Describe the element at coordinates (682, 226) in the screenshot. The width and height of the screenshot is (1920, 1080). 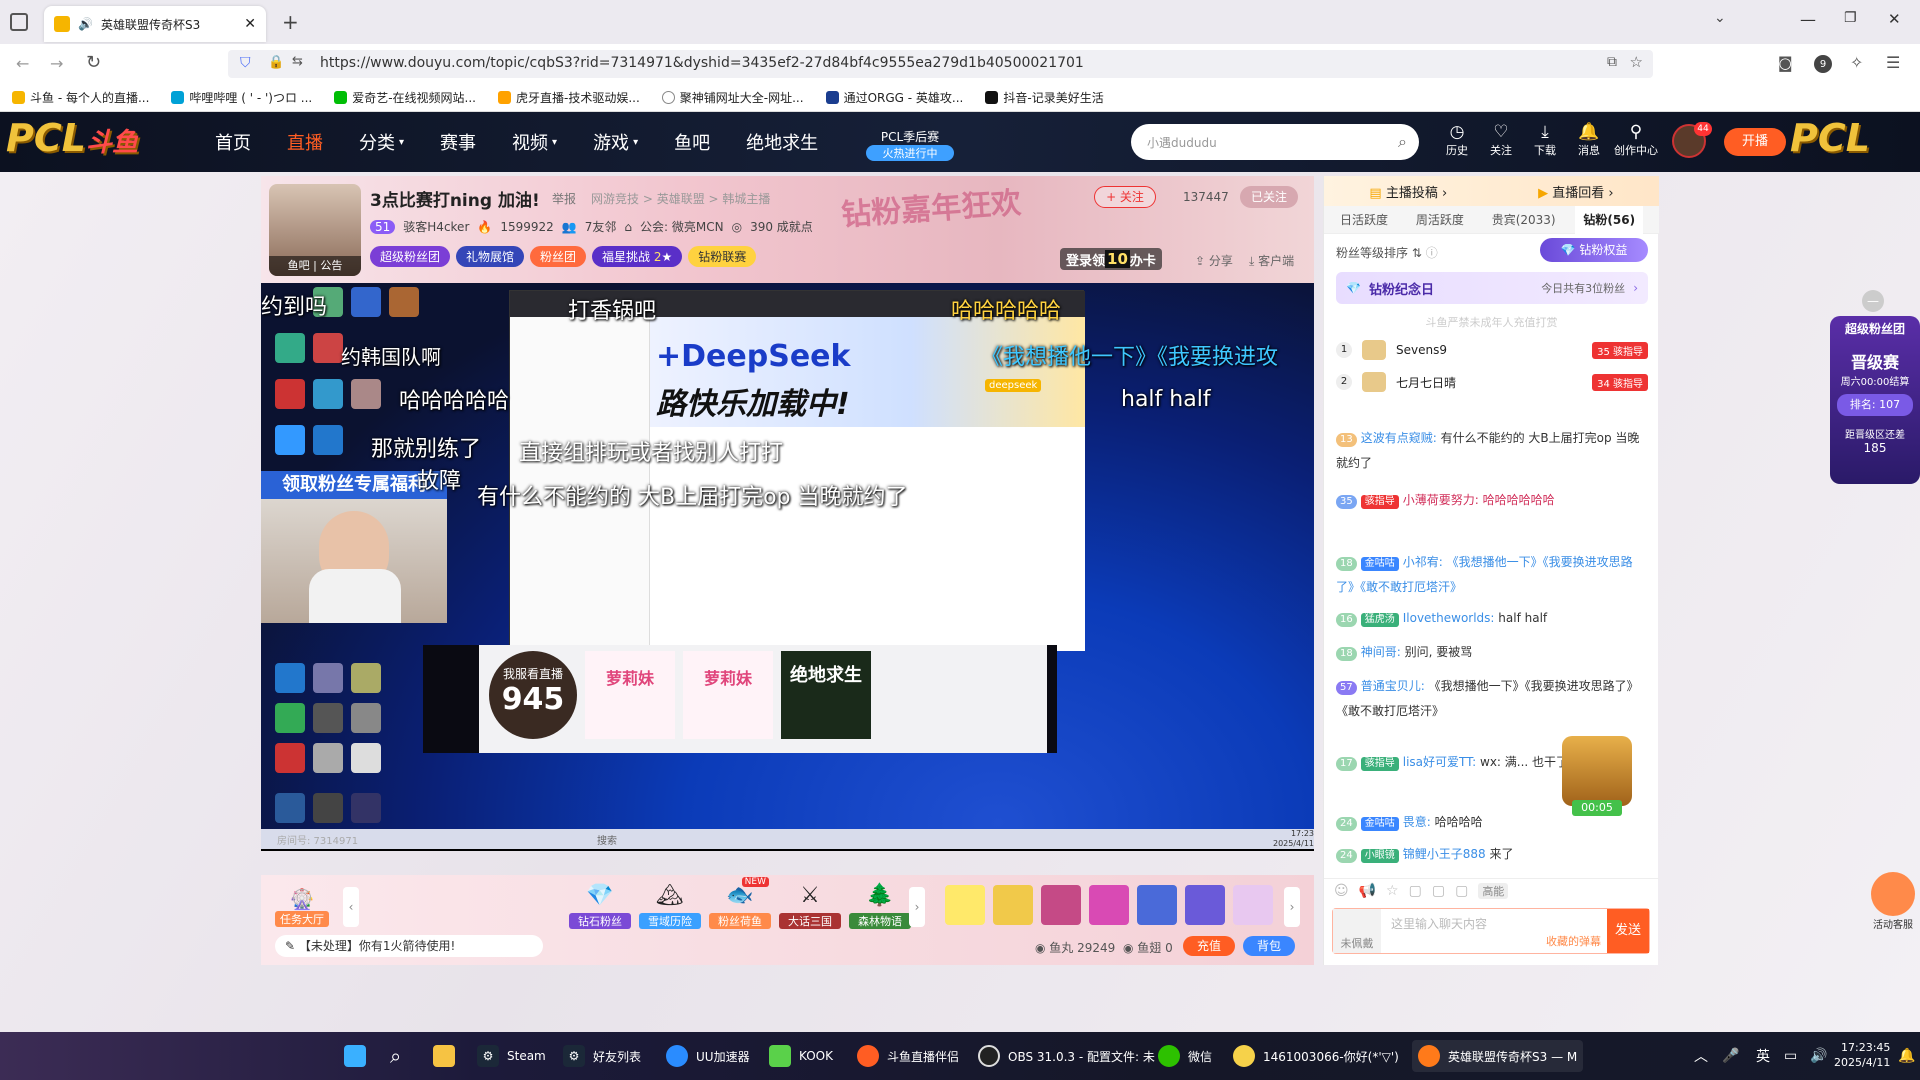
I see `guild-name: 公会: 微亮MCN` at that location.